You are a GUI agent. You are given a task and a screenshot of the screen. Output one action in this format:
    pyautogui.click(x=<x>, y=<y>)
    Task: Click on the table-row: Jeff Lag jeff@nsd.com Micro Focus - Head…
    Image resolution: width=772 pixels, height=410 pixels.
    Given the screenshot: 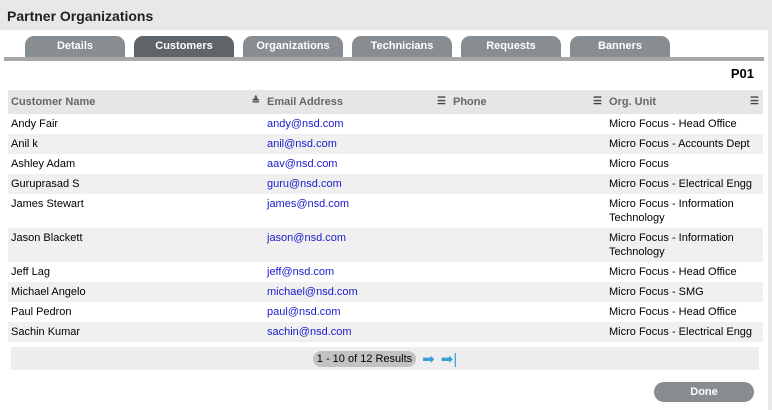 What is the action you would take?
    pyautogui.click(x=385, y=272)
    